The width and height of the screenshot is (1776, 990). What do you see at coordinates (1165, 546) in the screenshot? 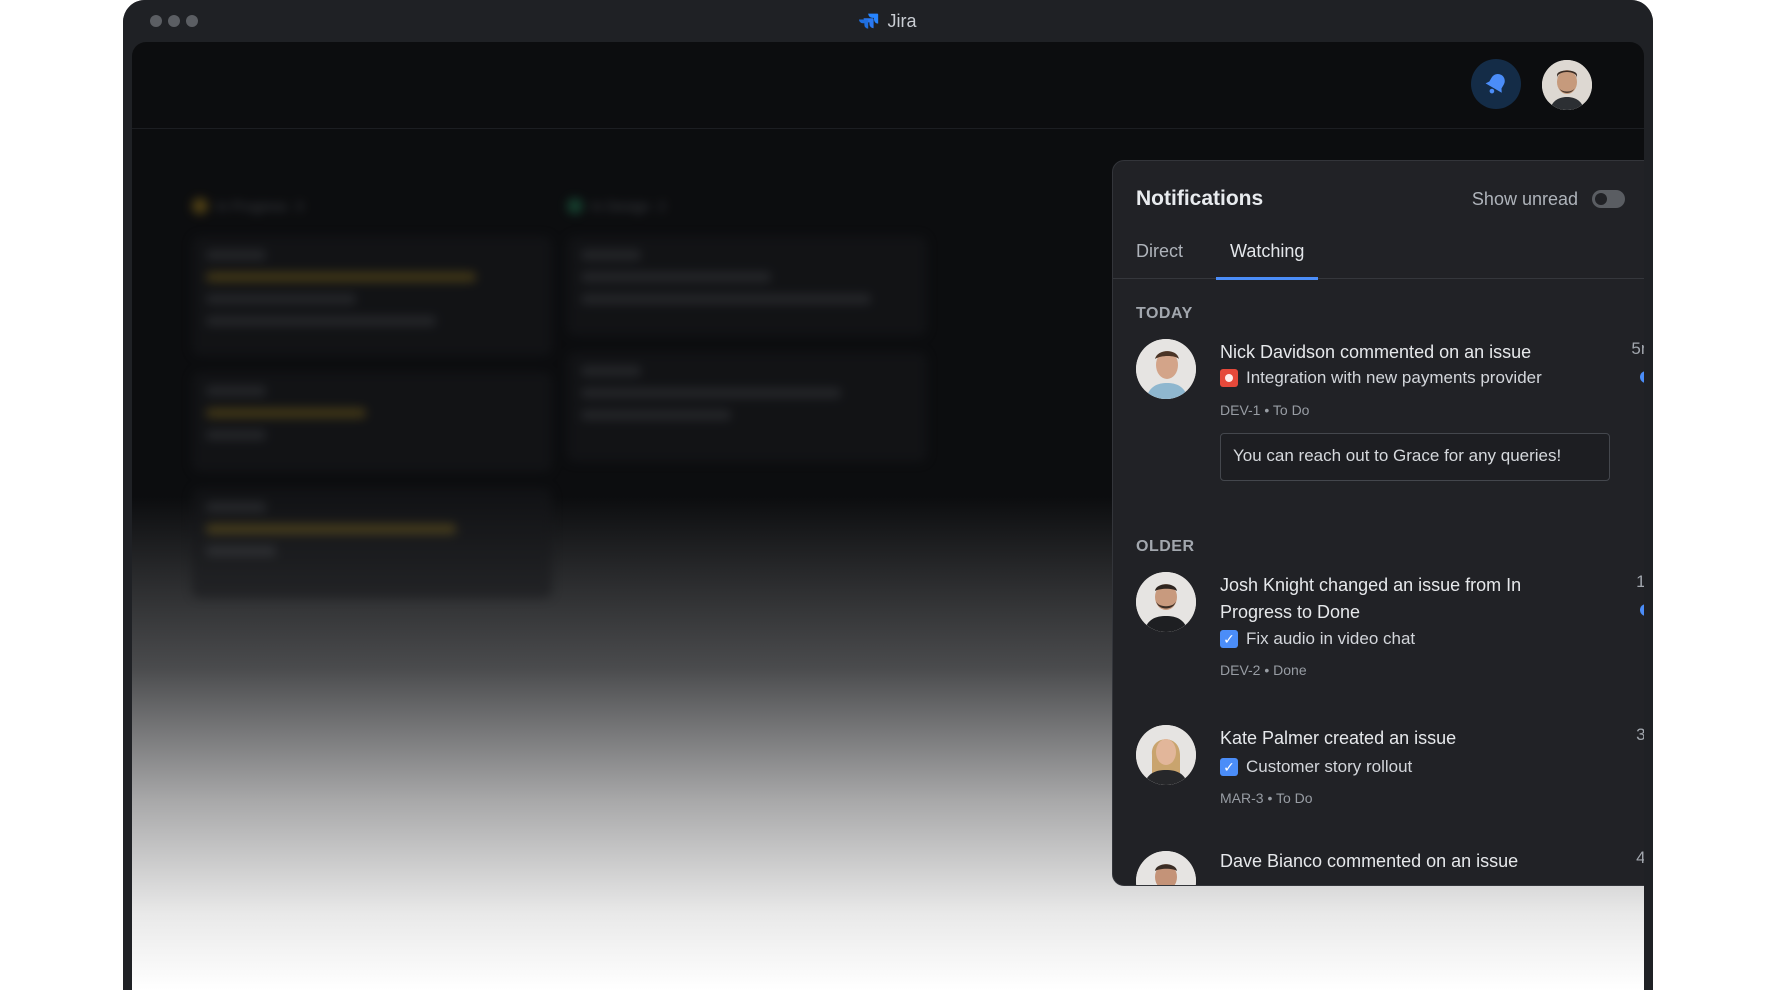
I see `section-older: OLDER` at bounding box center [1165, 546].